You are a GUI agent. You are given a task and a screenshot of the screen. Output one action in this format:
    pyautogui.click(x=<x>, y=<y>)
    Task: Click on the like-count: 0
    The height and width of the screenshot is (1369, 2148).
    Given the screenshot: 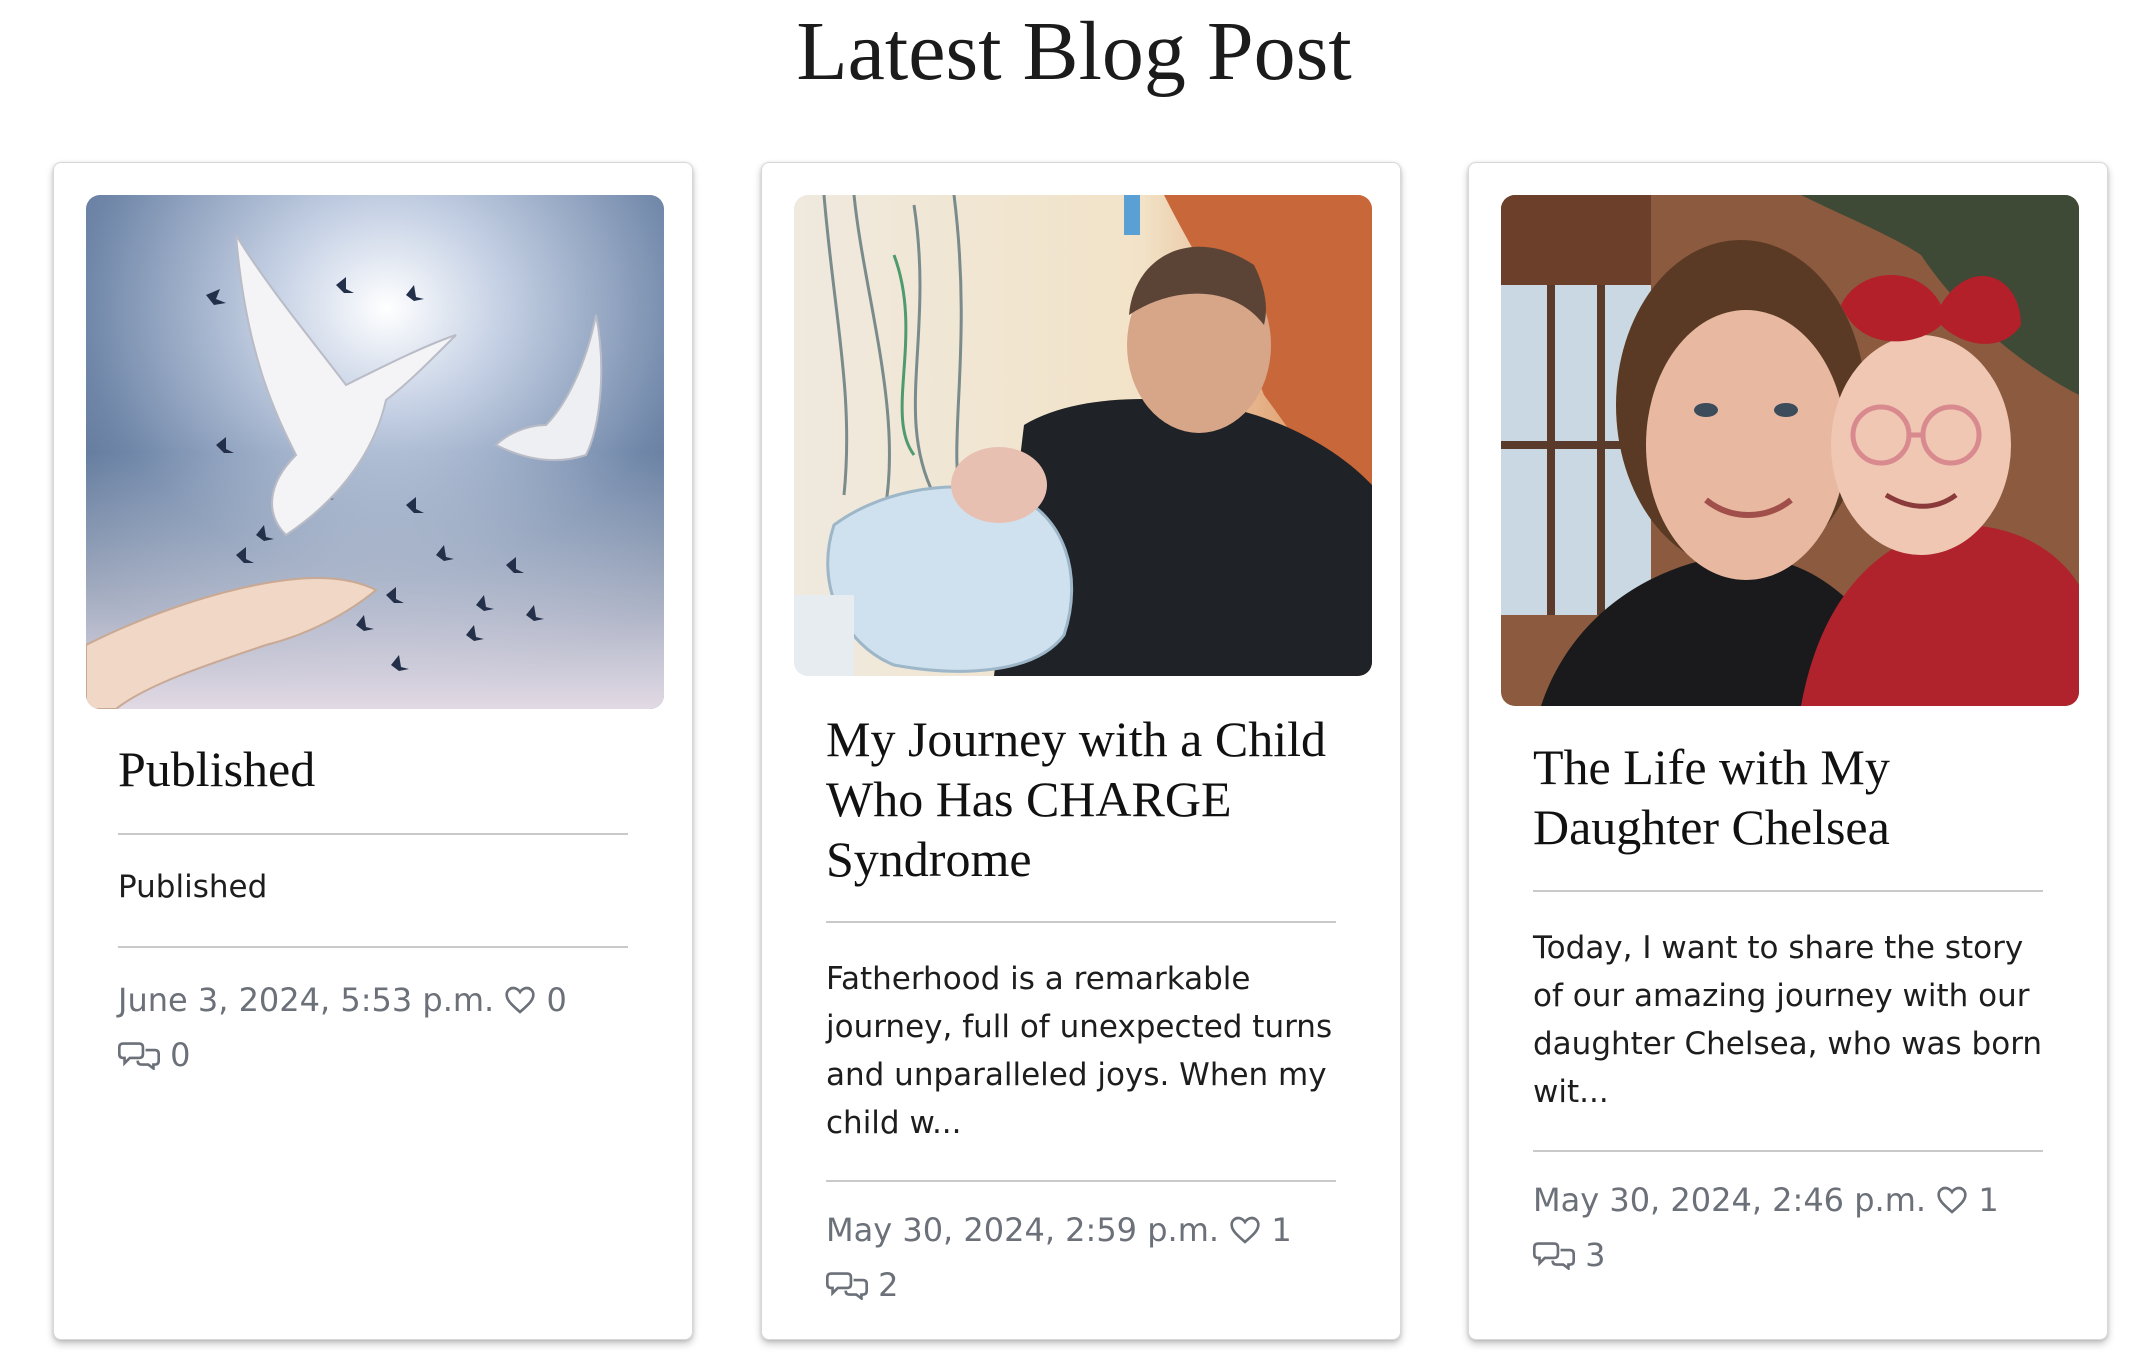 What is the action you would take?
    pyautogui.click(x=556, y=1000)
    